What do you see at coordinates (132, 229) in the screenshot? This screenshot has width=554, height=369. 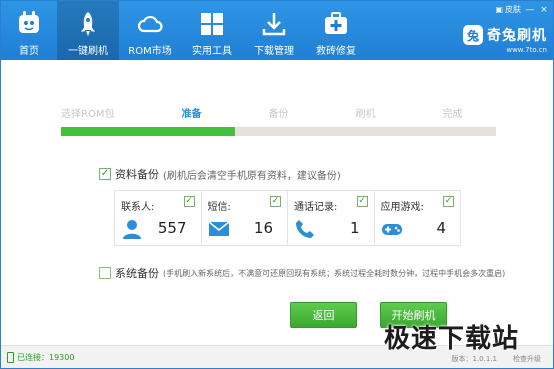 I see `contact-icon` at bounding box center [132, 229].